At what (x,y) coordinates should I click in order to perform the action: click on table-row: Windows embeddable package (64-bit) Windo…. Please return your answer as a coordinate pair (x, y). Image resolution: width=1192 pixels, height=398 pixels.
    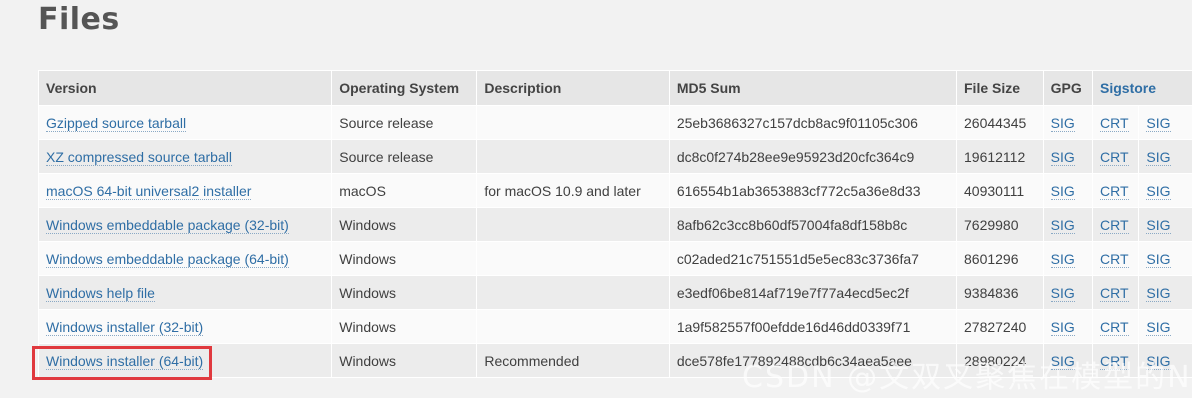
    Looking at the image, I should click on (614, 258).